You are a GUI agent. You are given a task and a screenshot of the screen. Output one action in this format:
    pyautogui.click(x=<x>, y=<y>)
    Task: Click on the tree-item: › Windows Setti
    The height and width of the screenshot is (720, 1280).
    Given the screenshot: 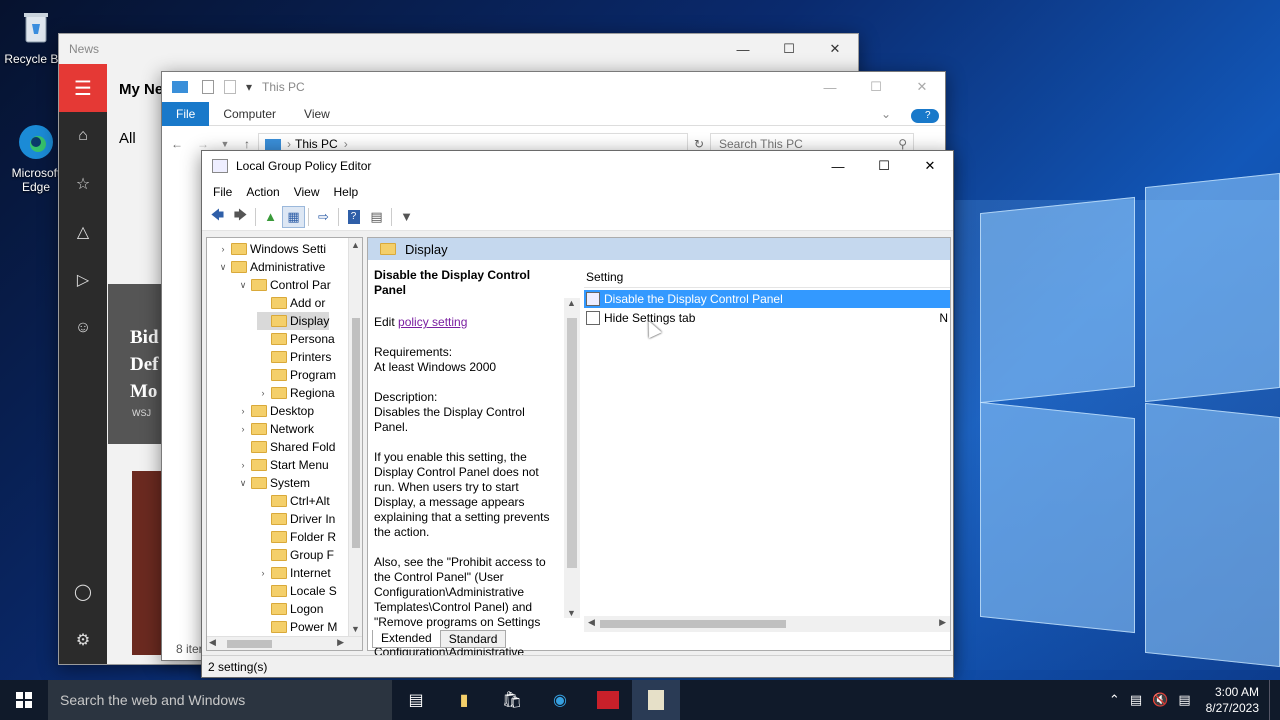 What is the action you would take?
    pyautogui.click(x=272, y=249)
    